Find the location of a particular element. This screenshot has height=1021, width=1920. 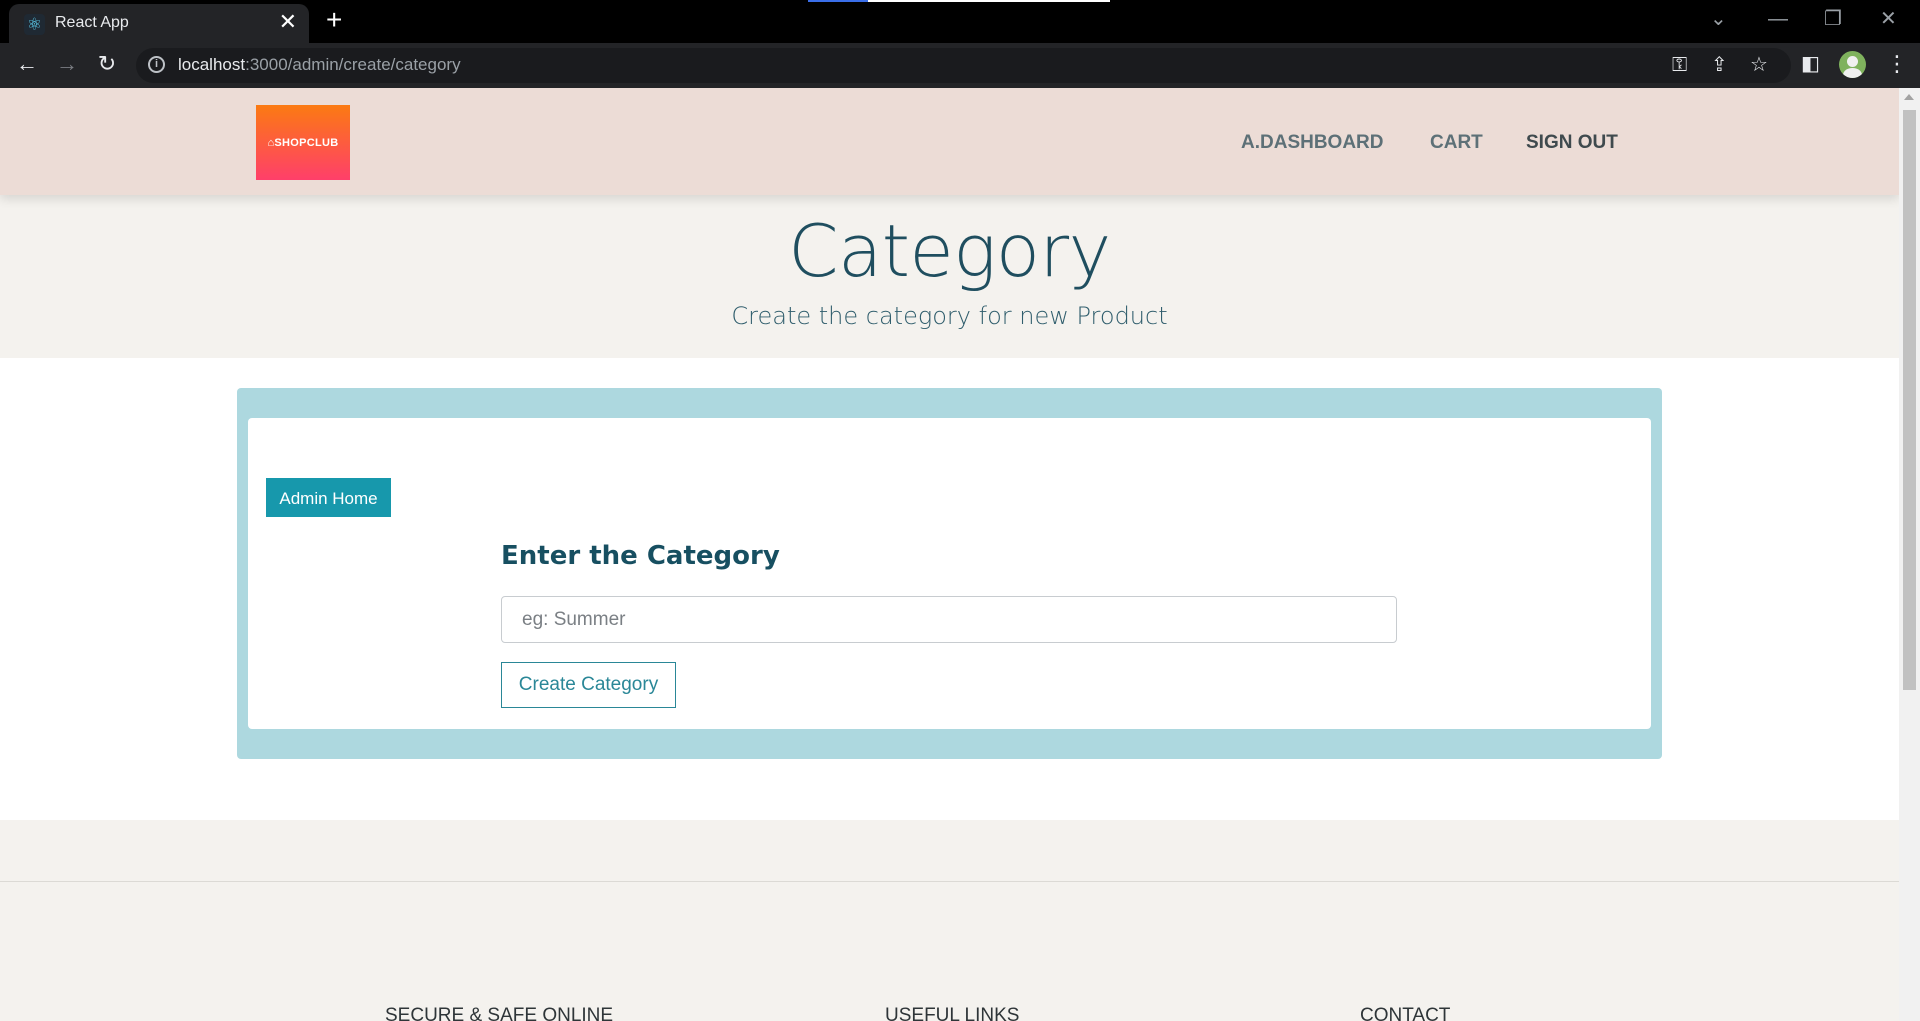

bookmark-star-icon: ☆ is located at coordinates (1759, 65).